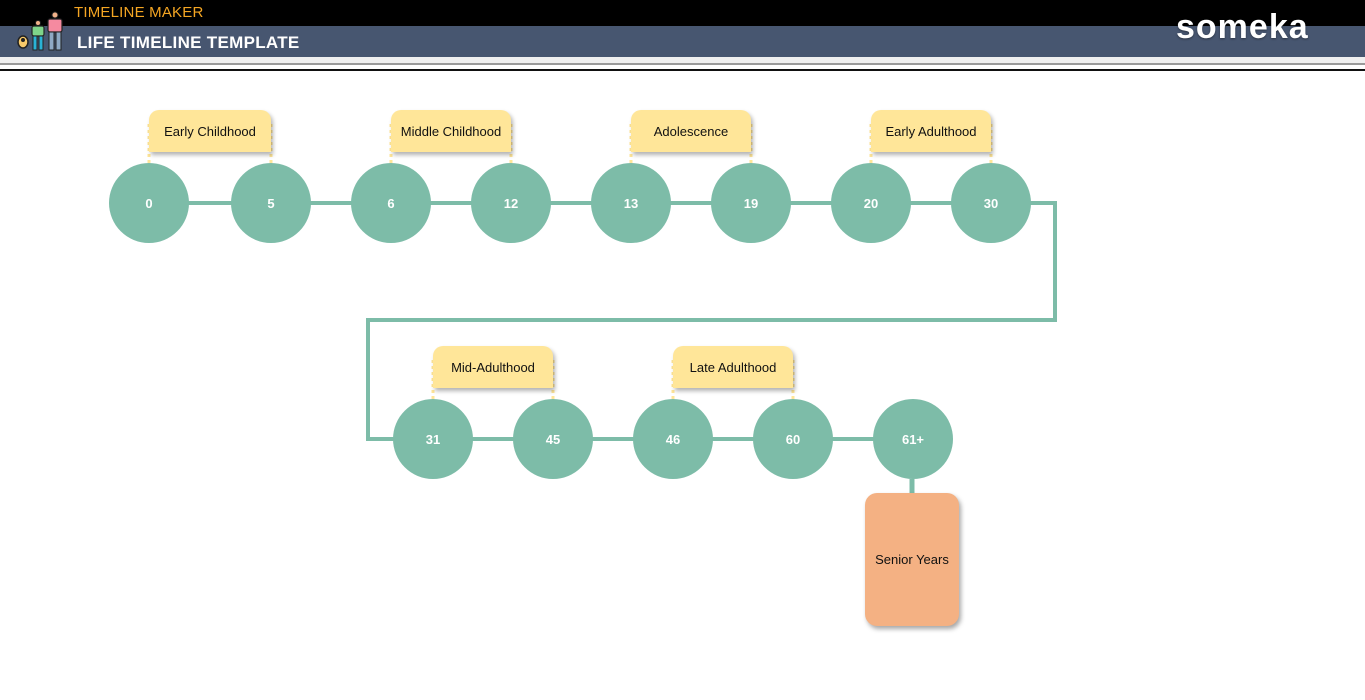  What do you see at coordinates (149, 203) in the screenshot?
I see `timeline-node: 0` at bounding box center [149, 203].